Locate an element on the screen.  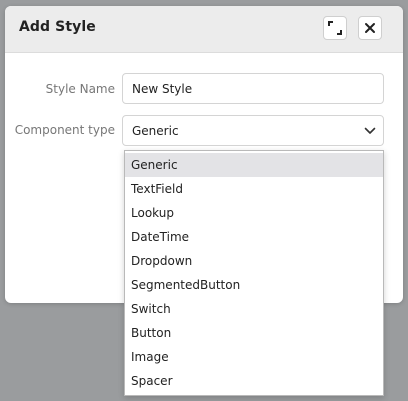
close-icon is located at coordinates (370, 28).